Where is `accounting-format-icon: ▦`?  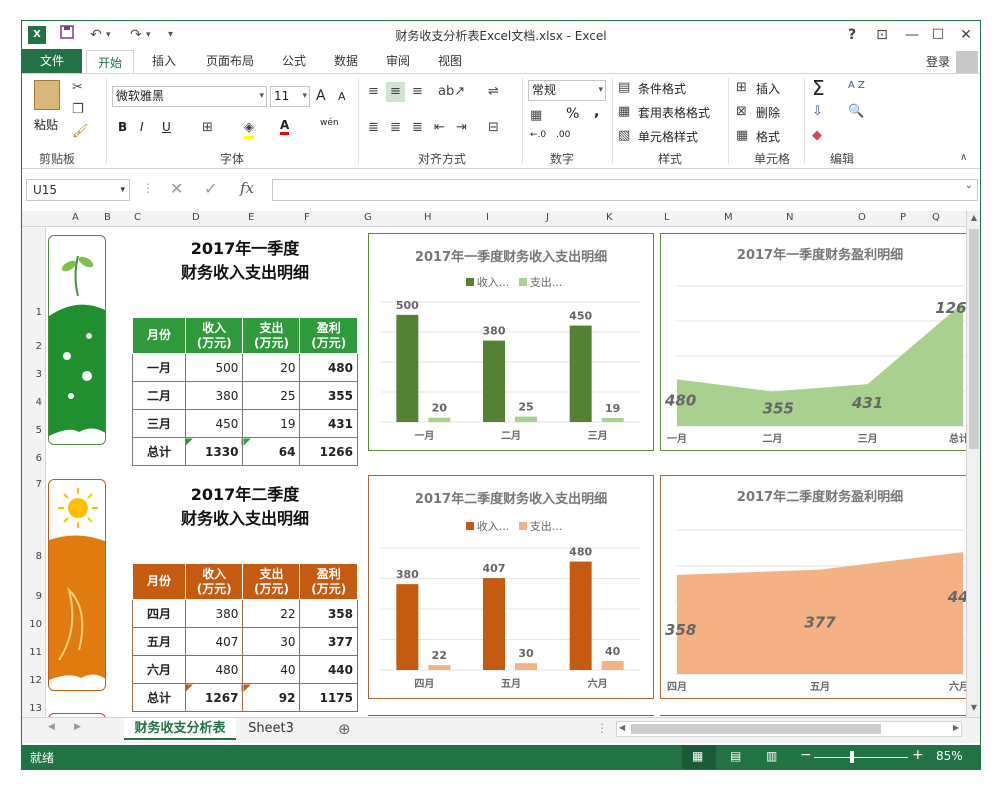 accounting-format-icon: ▦ is located at coordinates (536, 116).